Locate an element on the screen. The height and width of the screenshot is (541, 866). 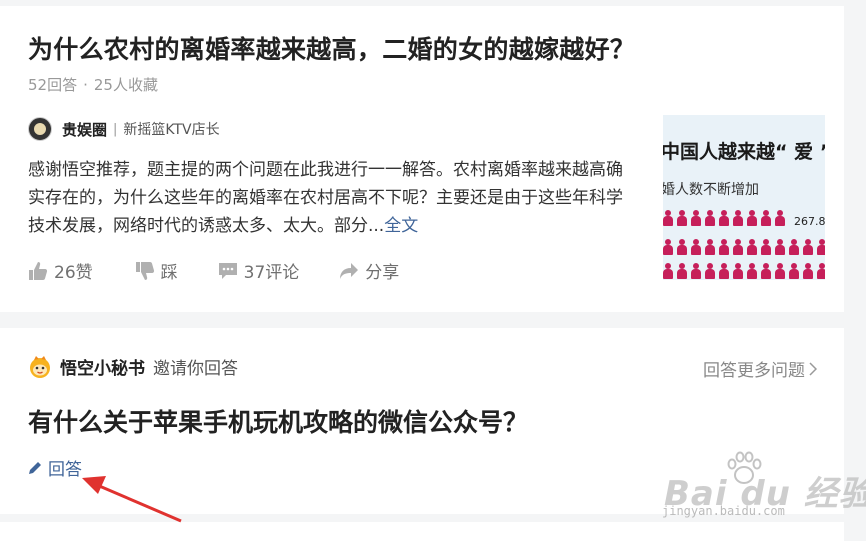
watermark-url: jingyan.baidu.com is located at coordinates (723, 511).